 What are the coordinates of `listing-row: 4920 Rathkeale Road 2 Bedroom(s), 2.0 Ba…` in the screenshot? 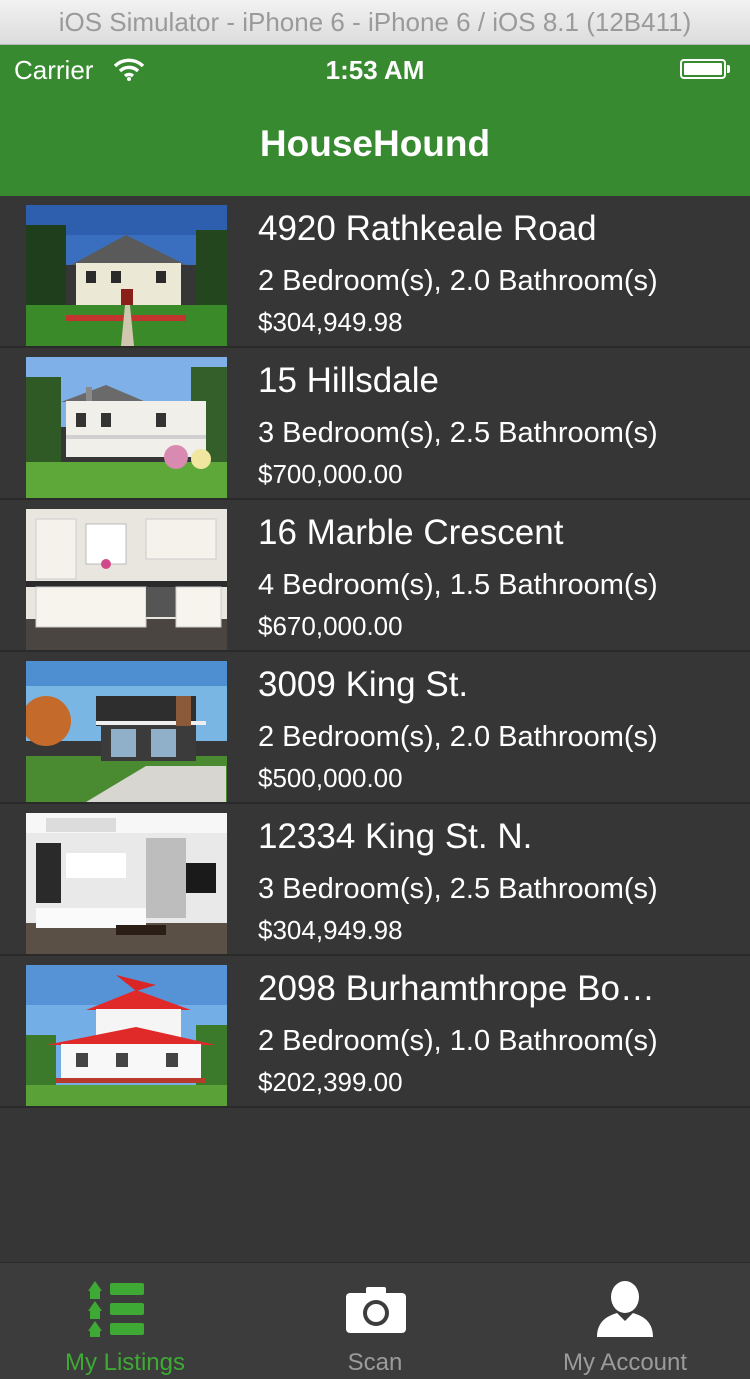 It's located at (375, 272).